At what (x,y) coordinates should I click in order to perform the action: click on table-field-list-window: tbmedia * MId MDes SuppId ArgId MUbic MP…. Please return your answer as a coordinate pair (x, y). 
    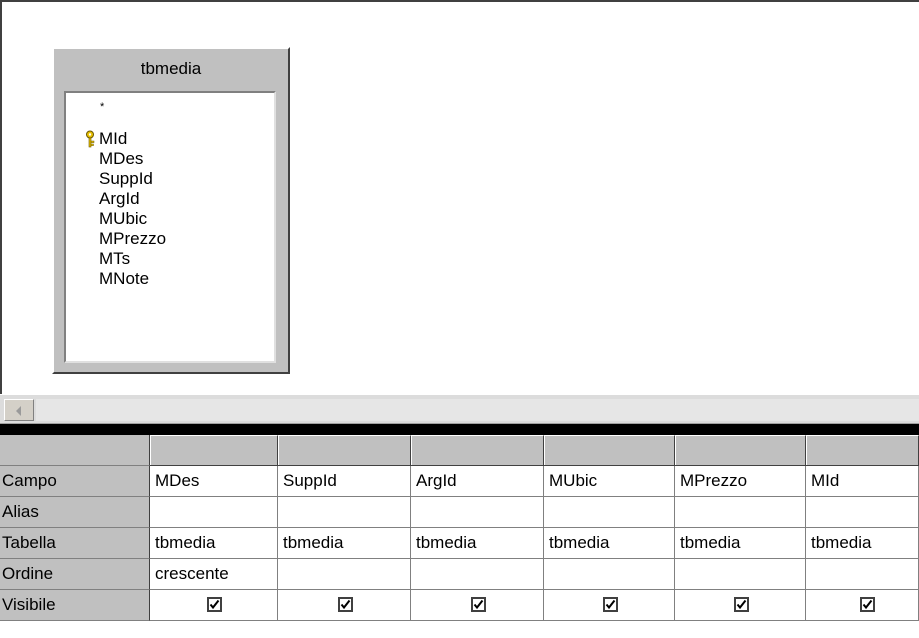
    Looking at the image, I should click on (171, 210).